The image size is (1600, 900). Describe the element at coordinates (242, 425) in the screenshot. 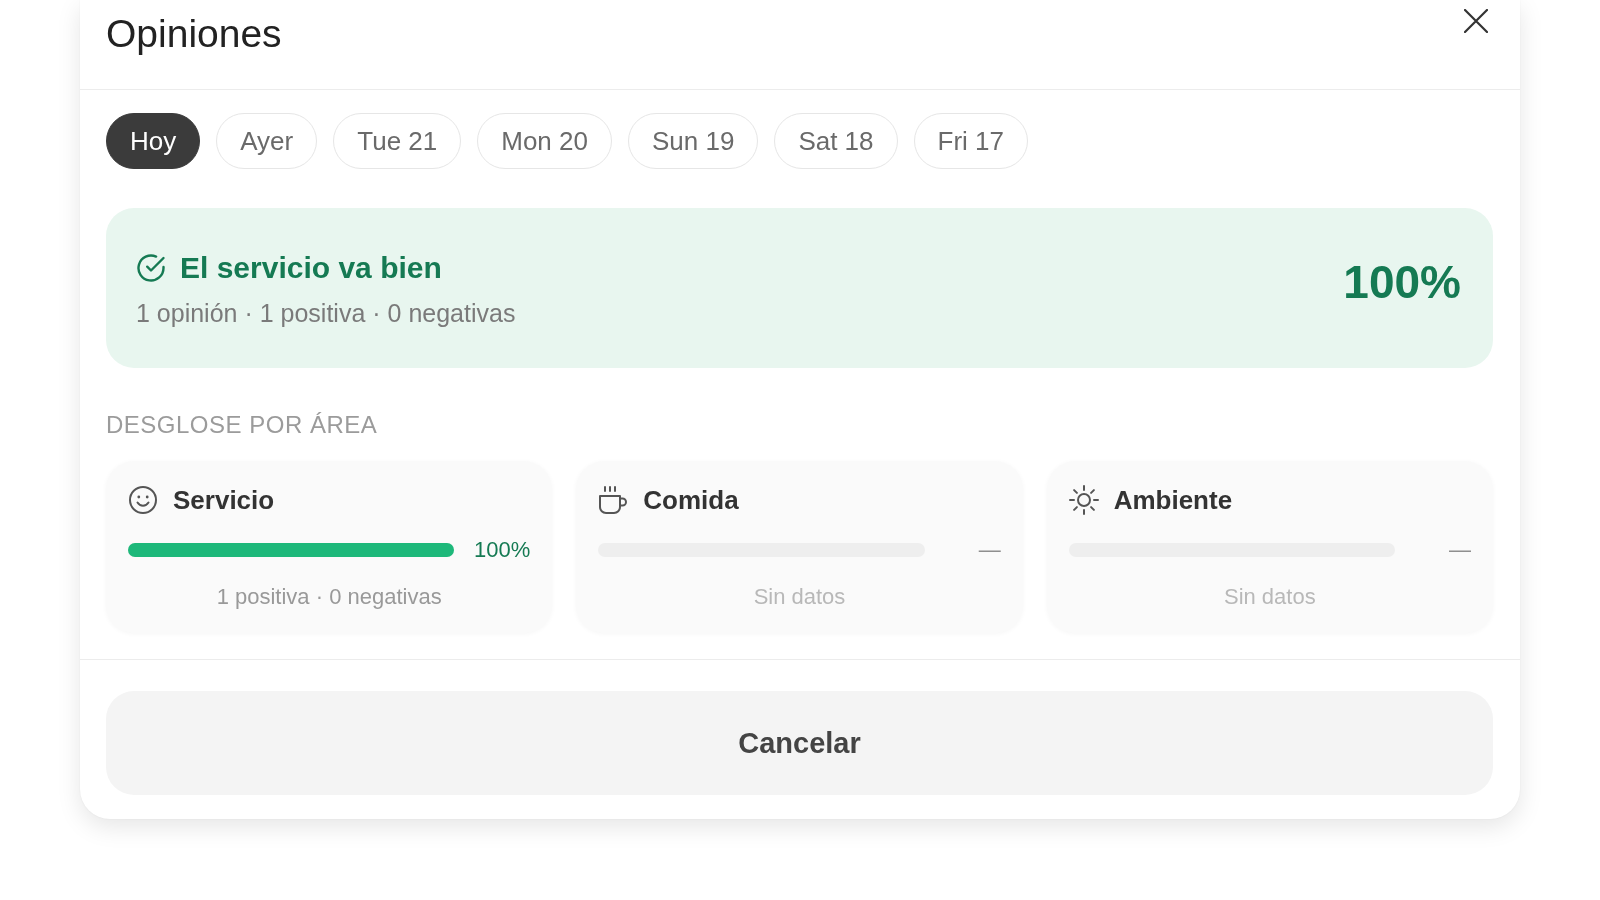

I see `section-heading: DESGLOSE POR ÁREA` at that location.